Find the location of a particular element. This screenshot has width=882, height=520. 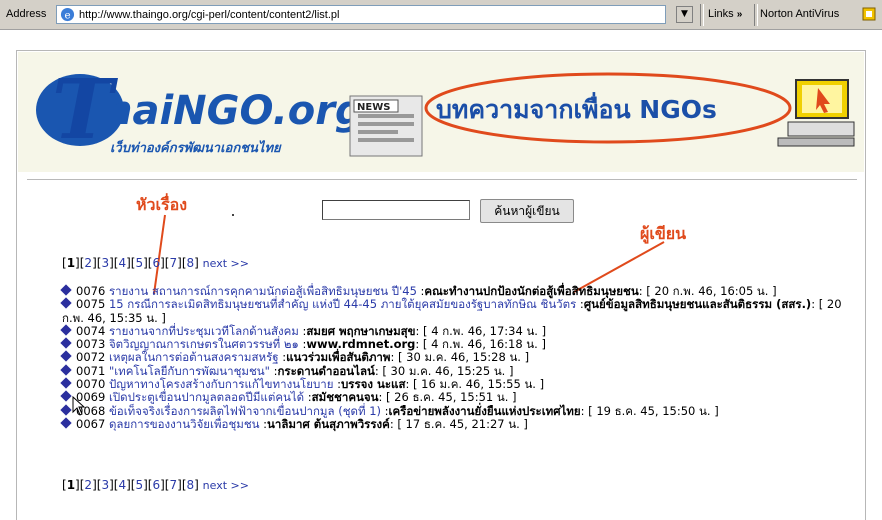

annotation-author-label: ผู้เขียน is located at coordinates (663, 233).